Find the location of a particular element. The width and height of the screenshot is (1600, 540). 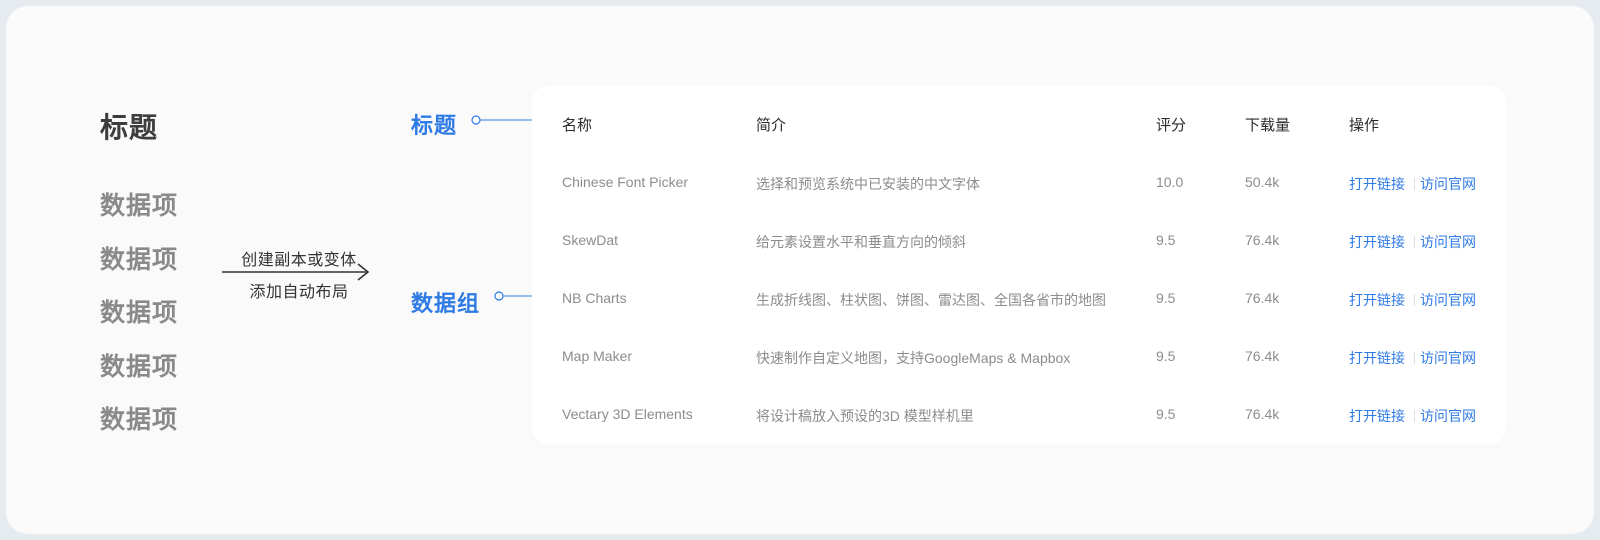

left-item-list: 数据项 数据项 数据项 数据项 数据项 is located at coordinates (139, 320).